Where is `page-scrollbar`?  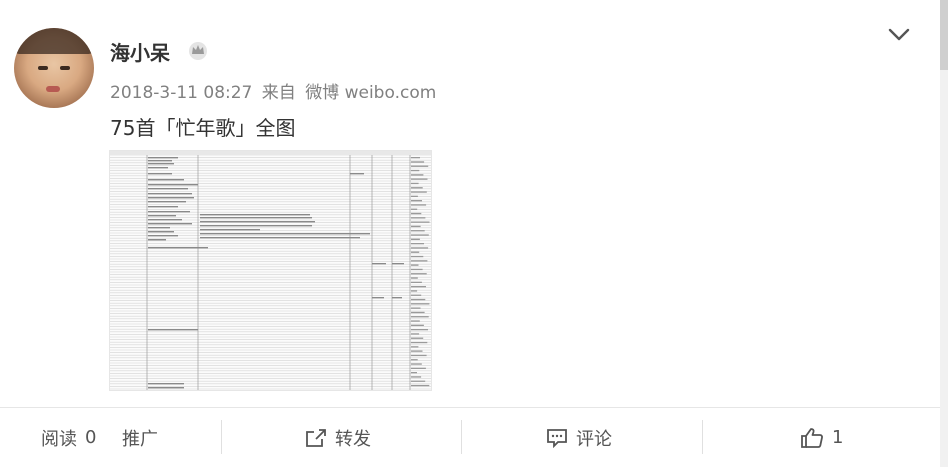
page-scrollbar is located at coordinates (944, 233).